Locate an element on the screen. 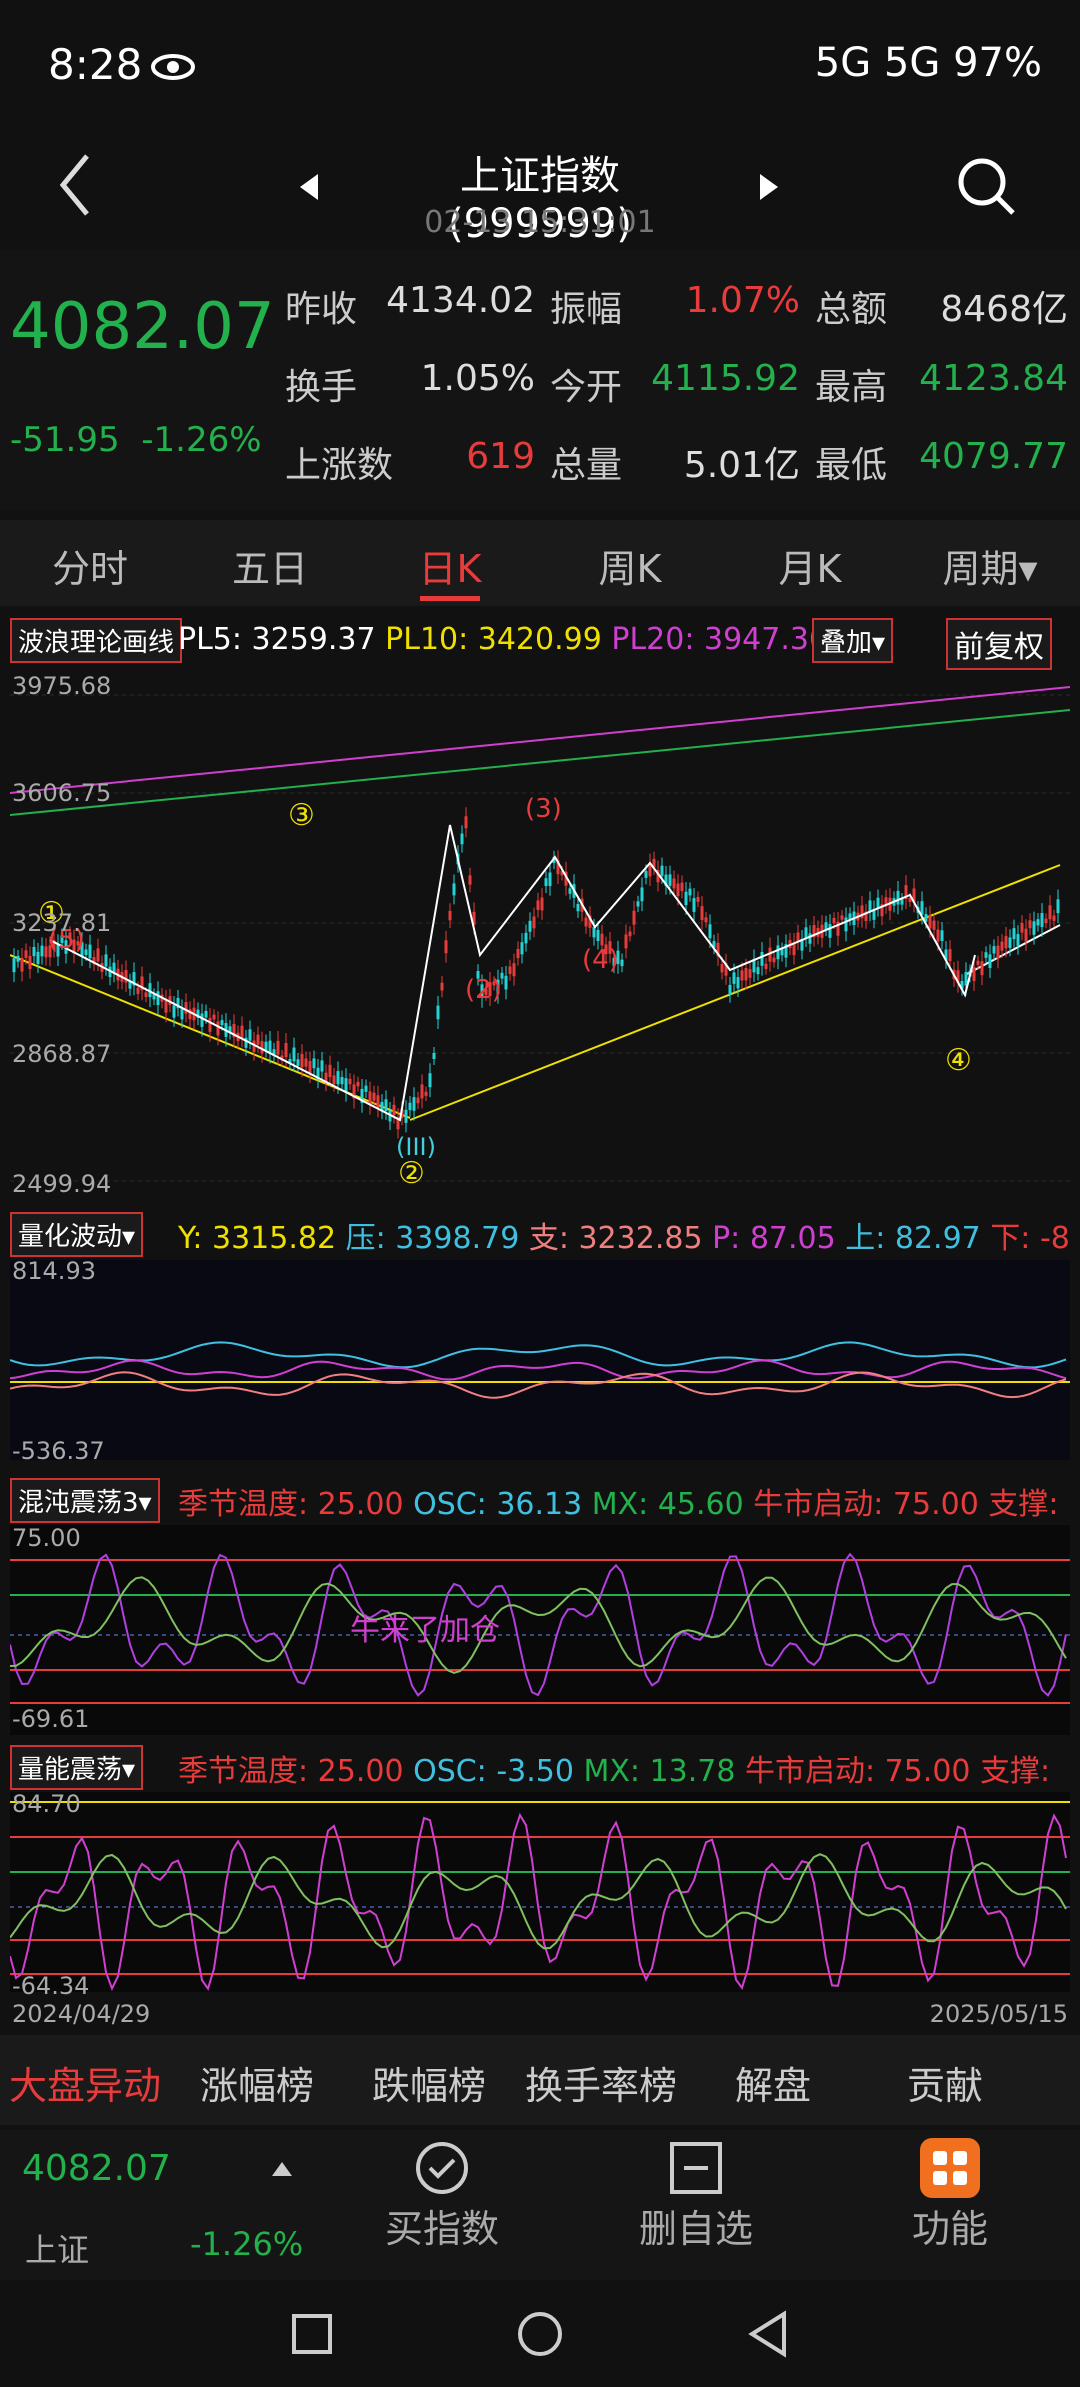 The image size is (1080, 2387). bottom-tab-4: 解盘 is located at coordinates (773, 2082).